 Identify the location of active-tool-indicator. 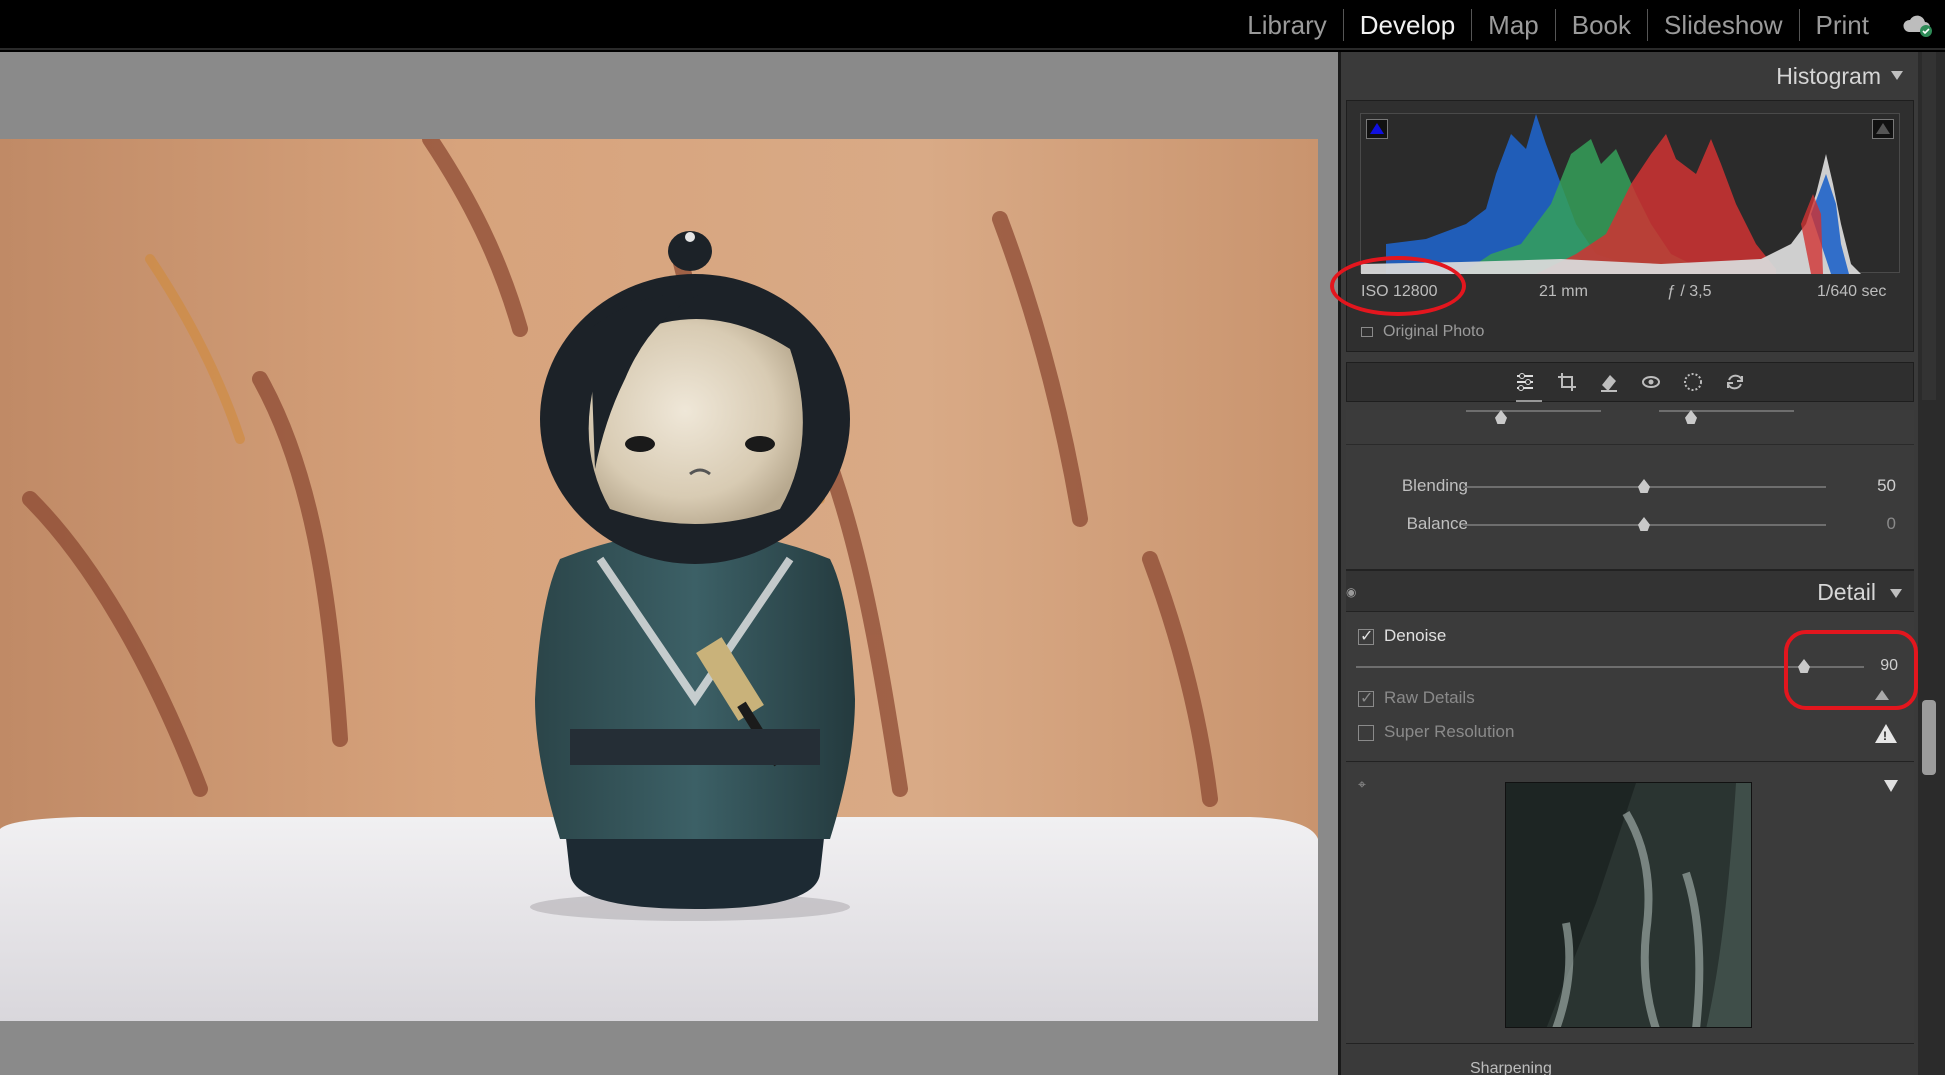
(1529, 401).